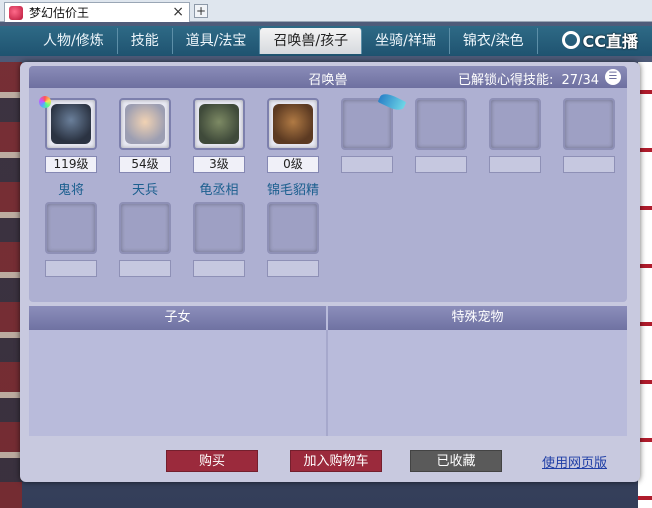 The image size is (652, 508). I want to click on summon-header: 召唤兽 已解锁心得技能: 27/34 ☰, so click(328, 77).